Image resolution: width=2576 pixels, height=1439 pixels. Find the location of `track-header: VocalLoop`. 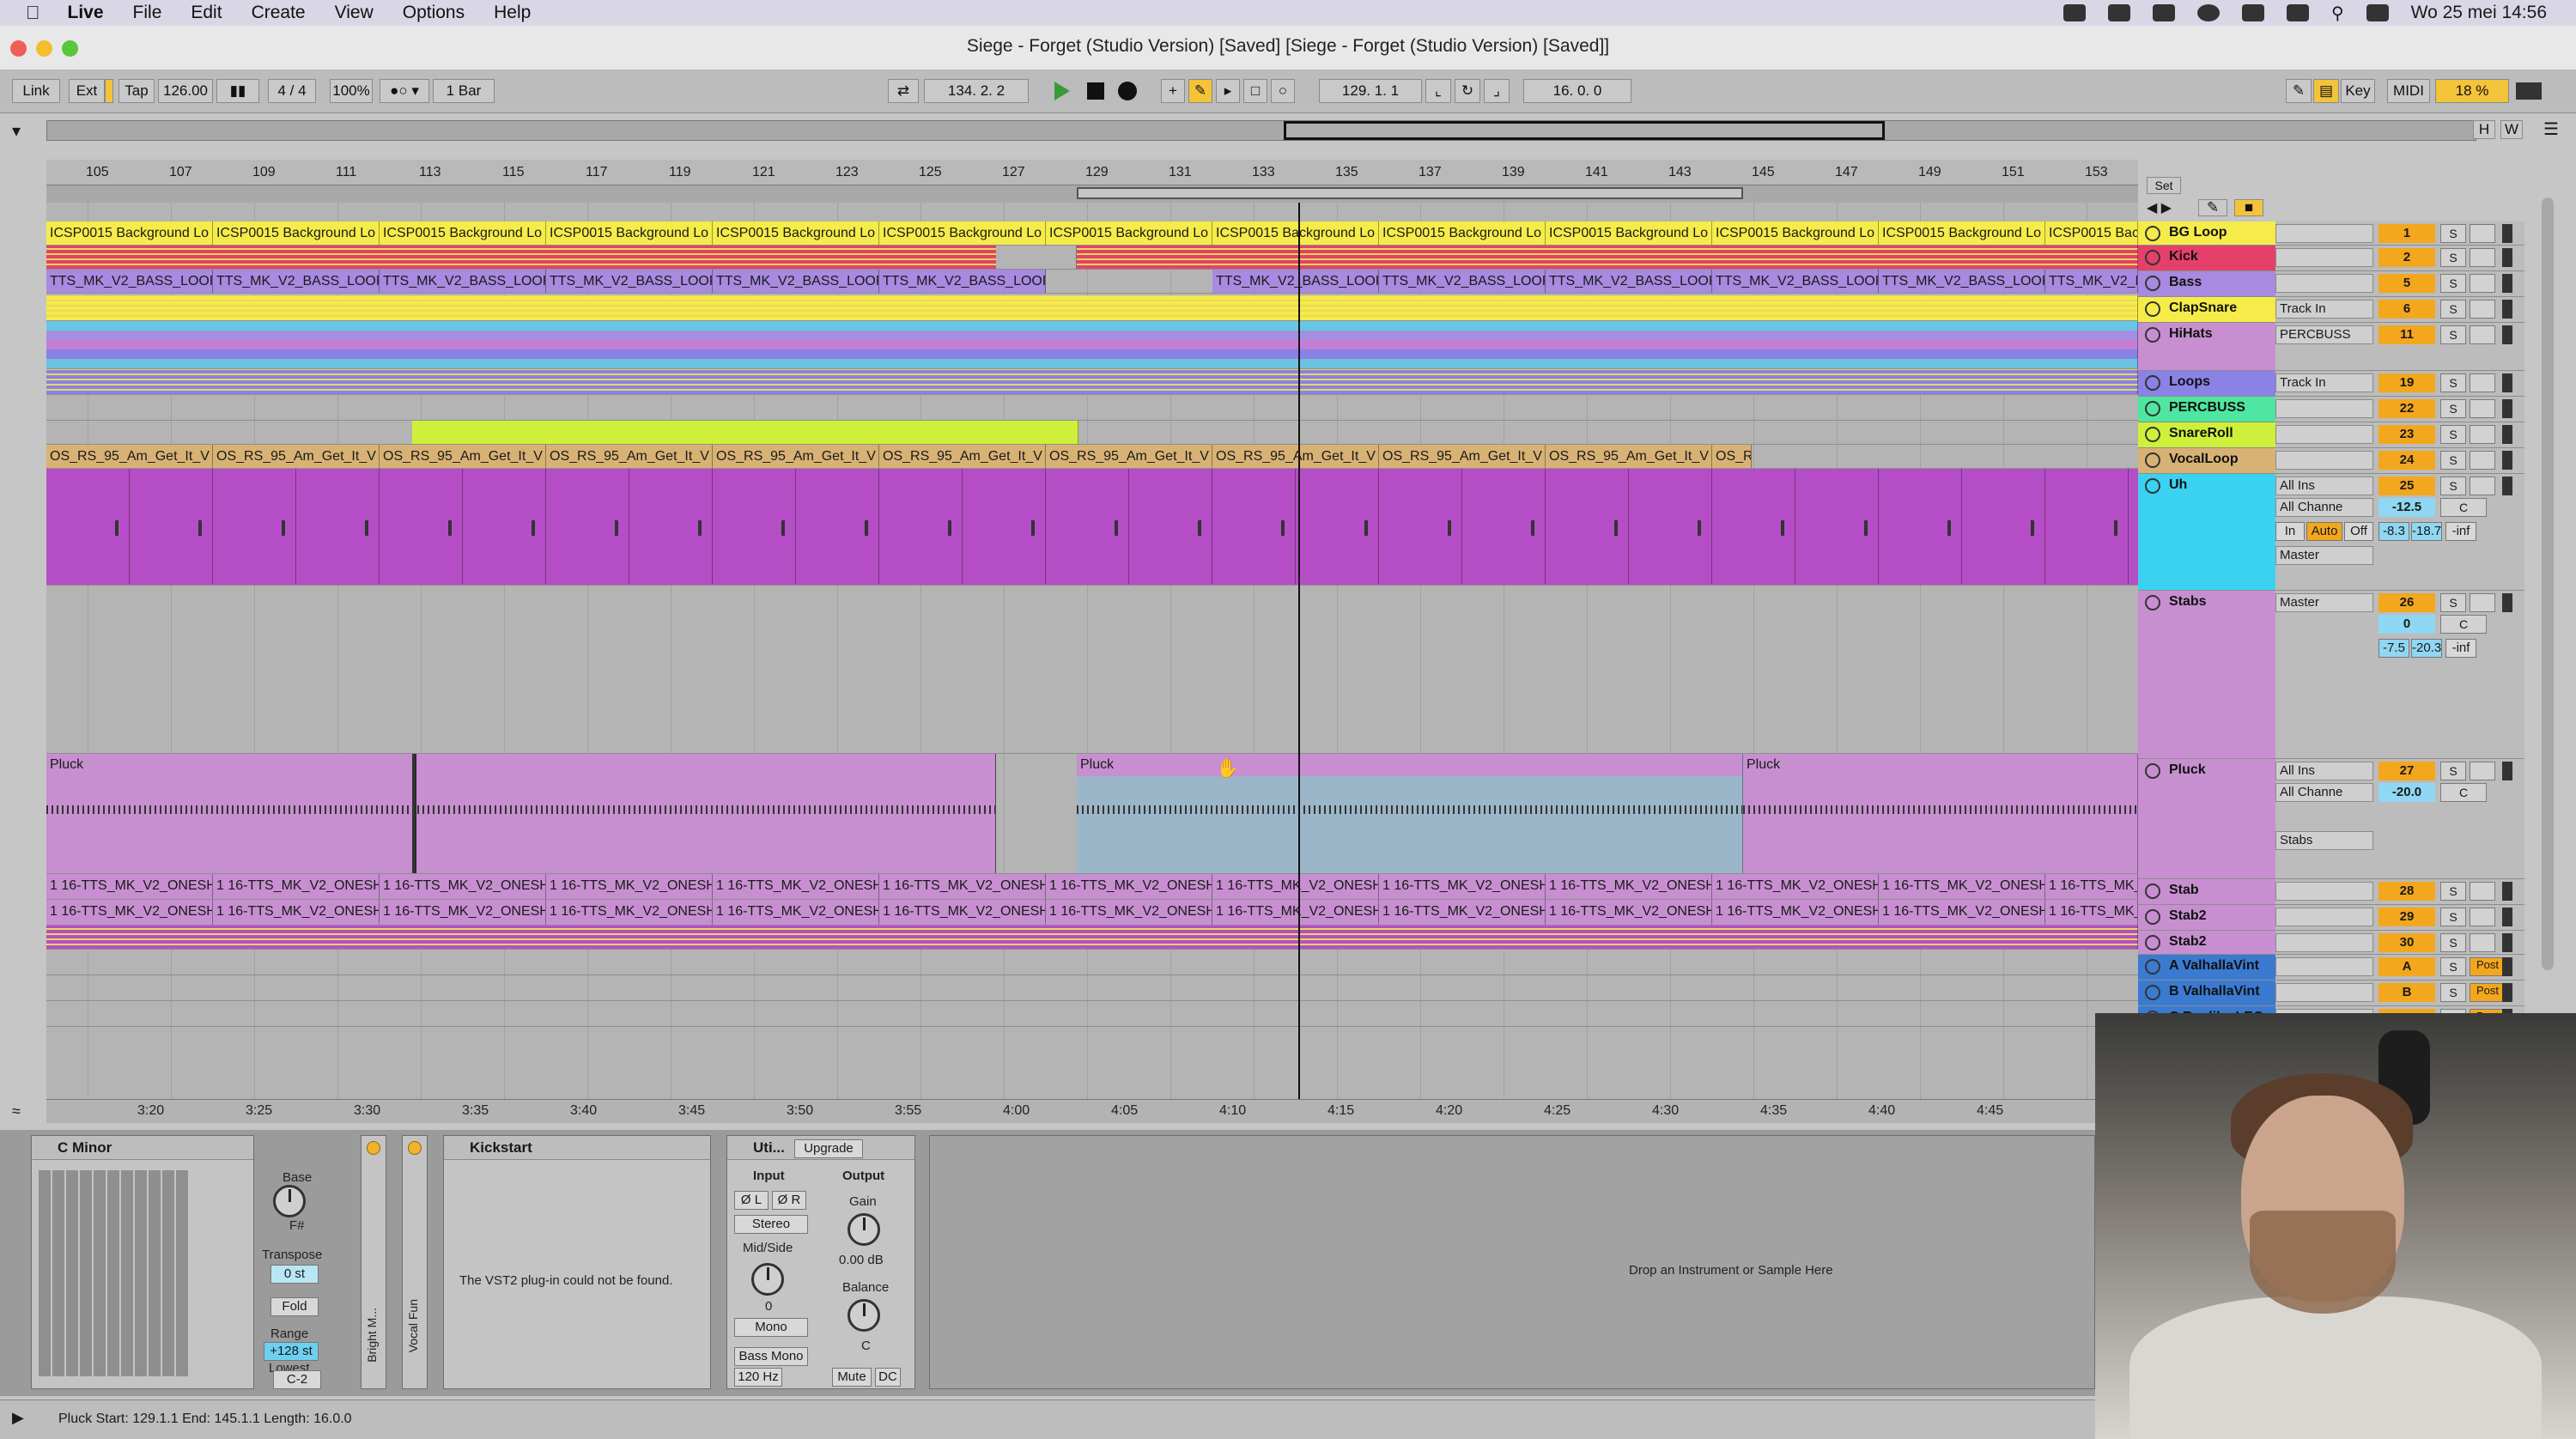

track-header: VocalLoop is located at coordinates (2207, 461).